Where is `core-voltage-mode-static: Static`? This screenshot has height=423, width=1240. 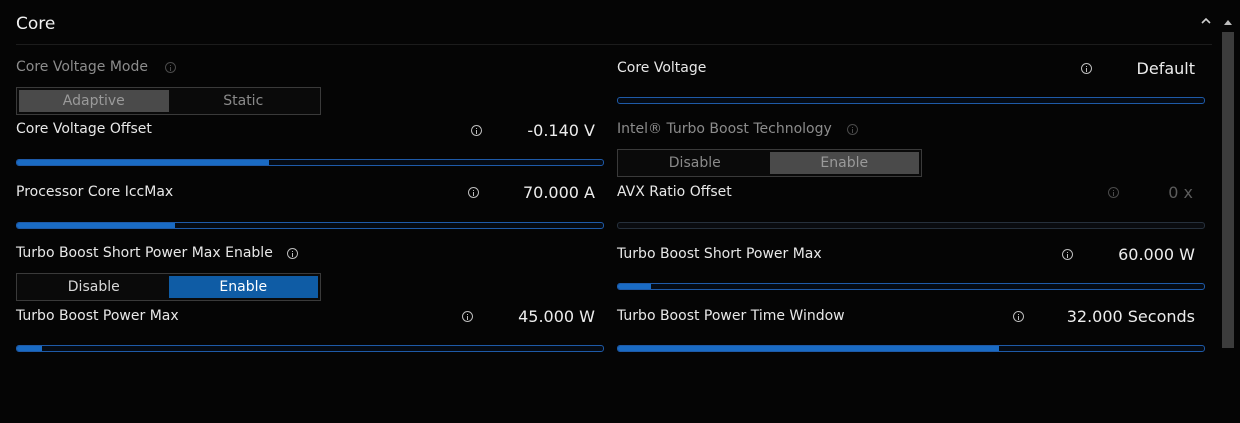 core-voltage-mode-static: Static is located at coordinates (244, 101).